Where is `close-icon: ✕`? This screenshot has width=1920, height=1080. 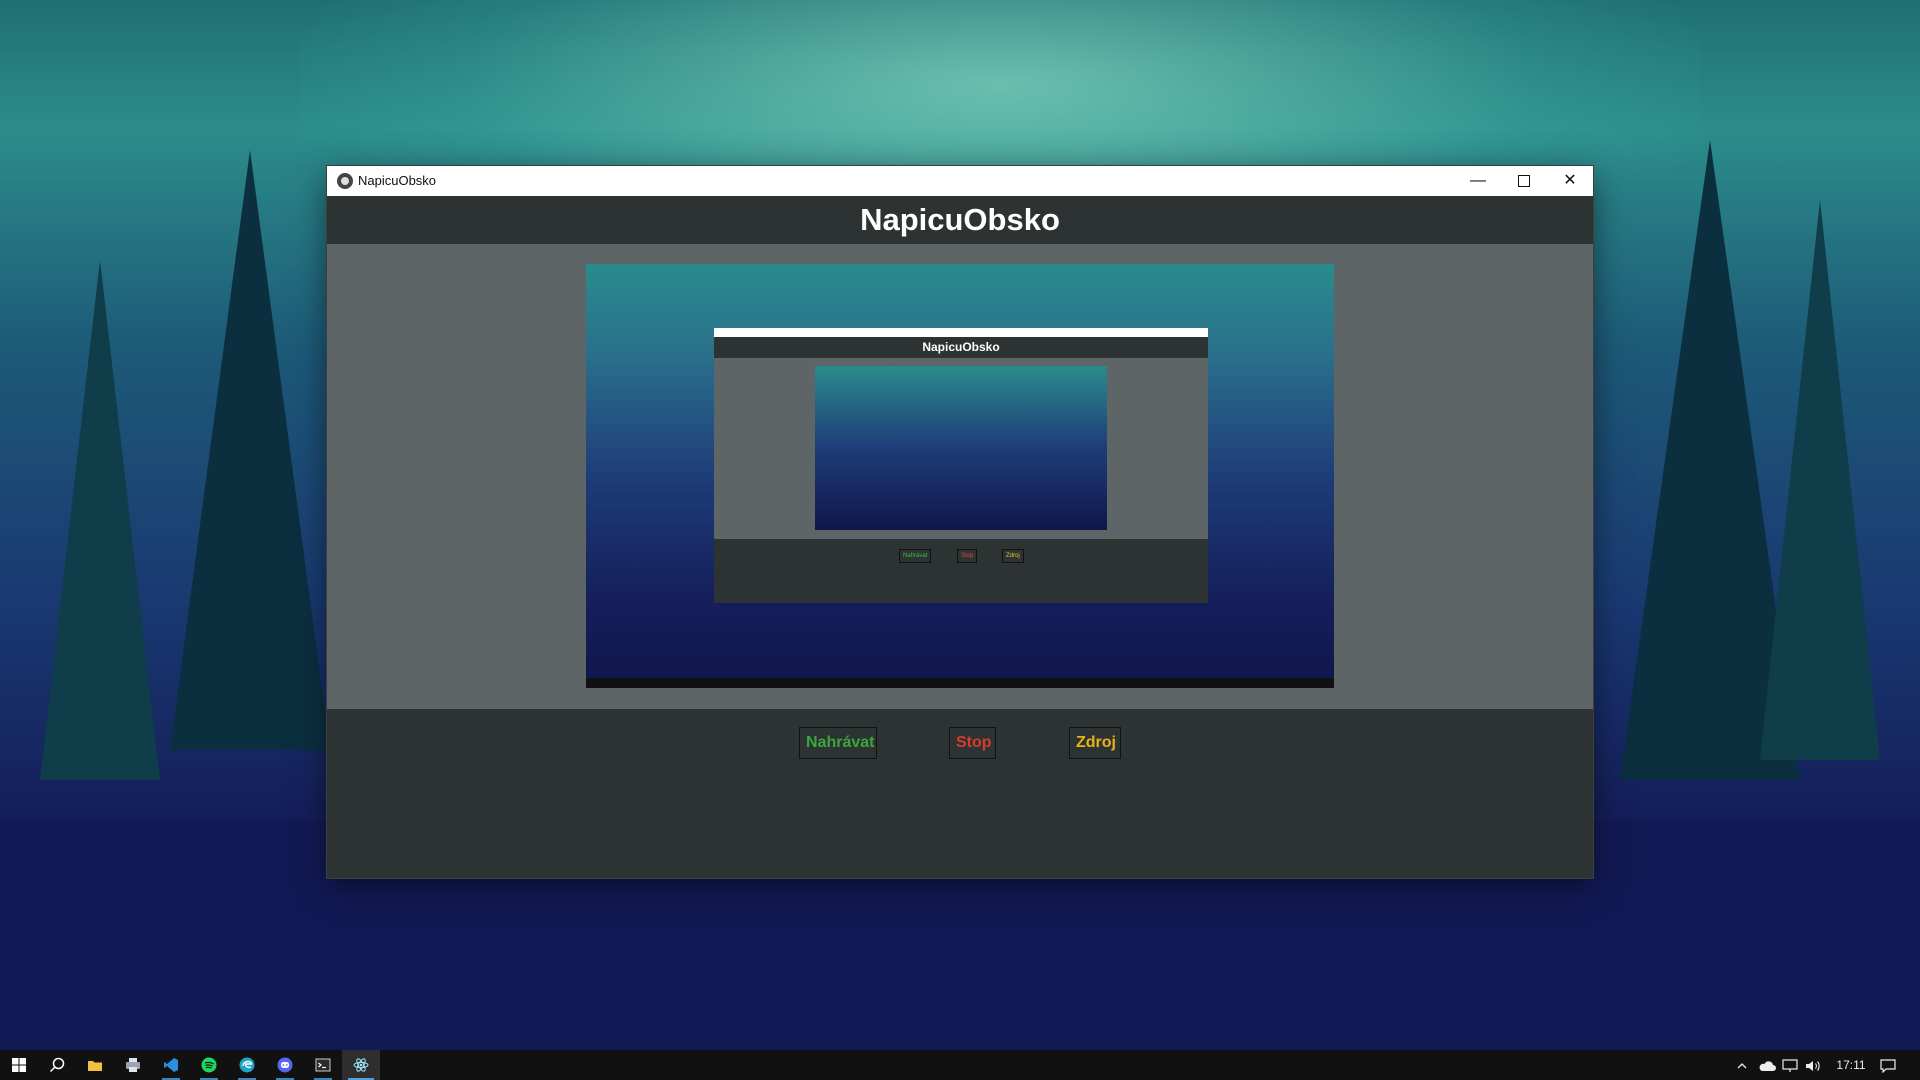 close-icon: ✕ is located at coordinates (1570, 180).